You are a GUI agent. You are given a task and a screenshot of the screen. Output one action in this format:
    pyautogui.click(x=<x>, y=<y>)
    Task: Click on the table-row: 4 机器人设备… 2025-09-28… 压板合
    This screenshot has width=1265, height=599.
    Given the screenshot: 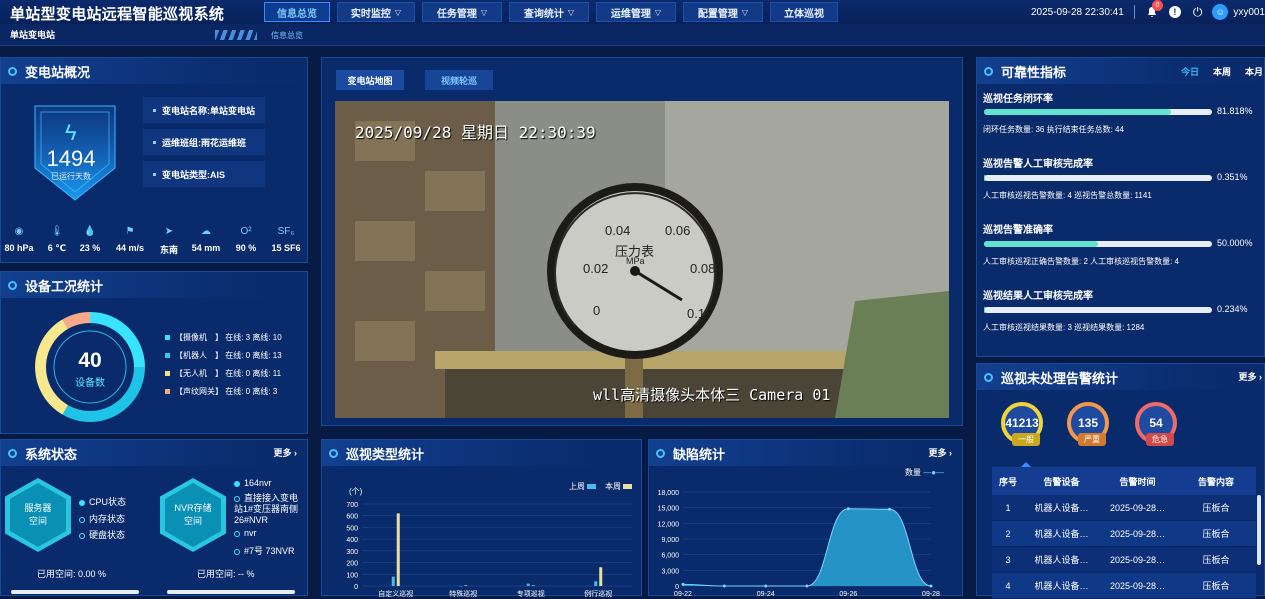 What is the action you would take?
    pyautogui.click(x=1124, y=586)
    